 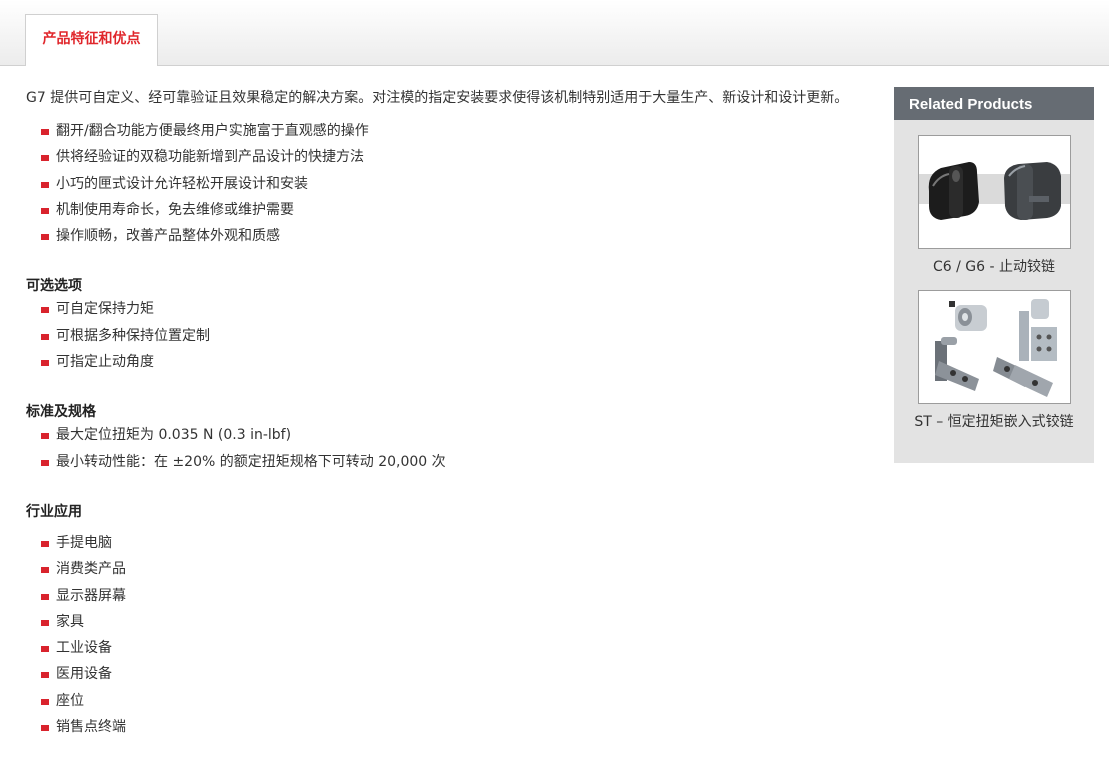 What do you see at coordinates (994, 347) in the screenshot?
I see `metal-torque-hinges-image` at bounding box center [994, 347].